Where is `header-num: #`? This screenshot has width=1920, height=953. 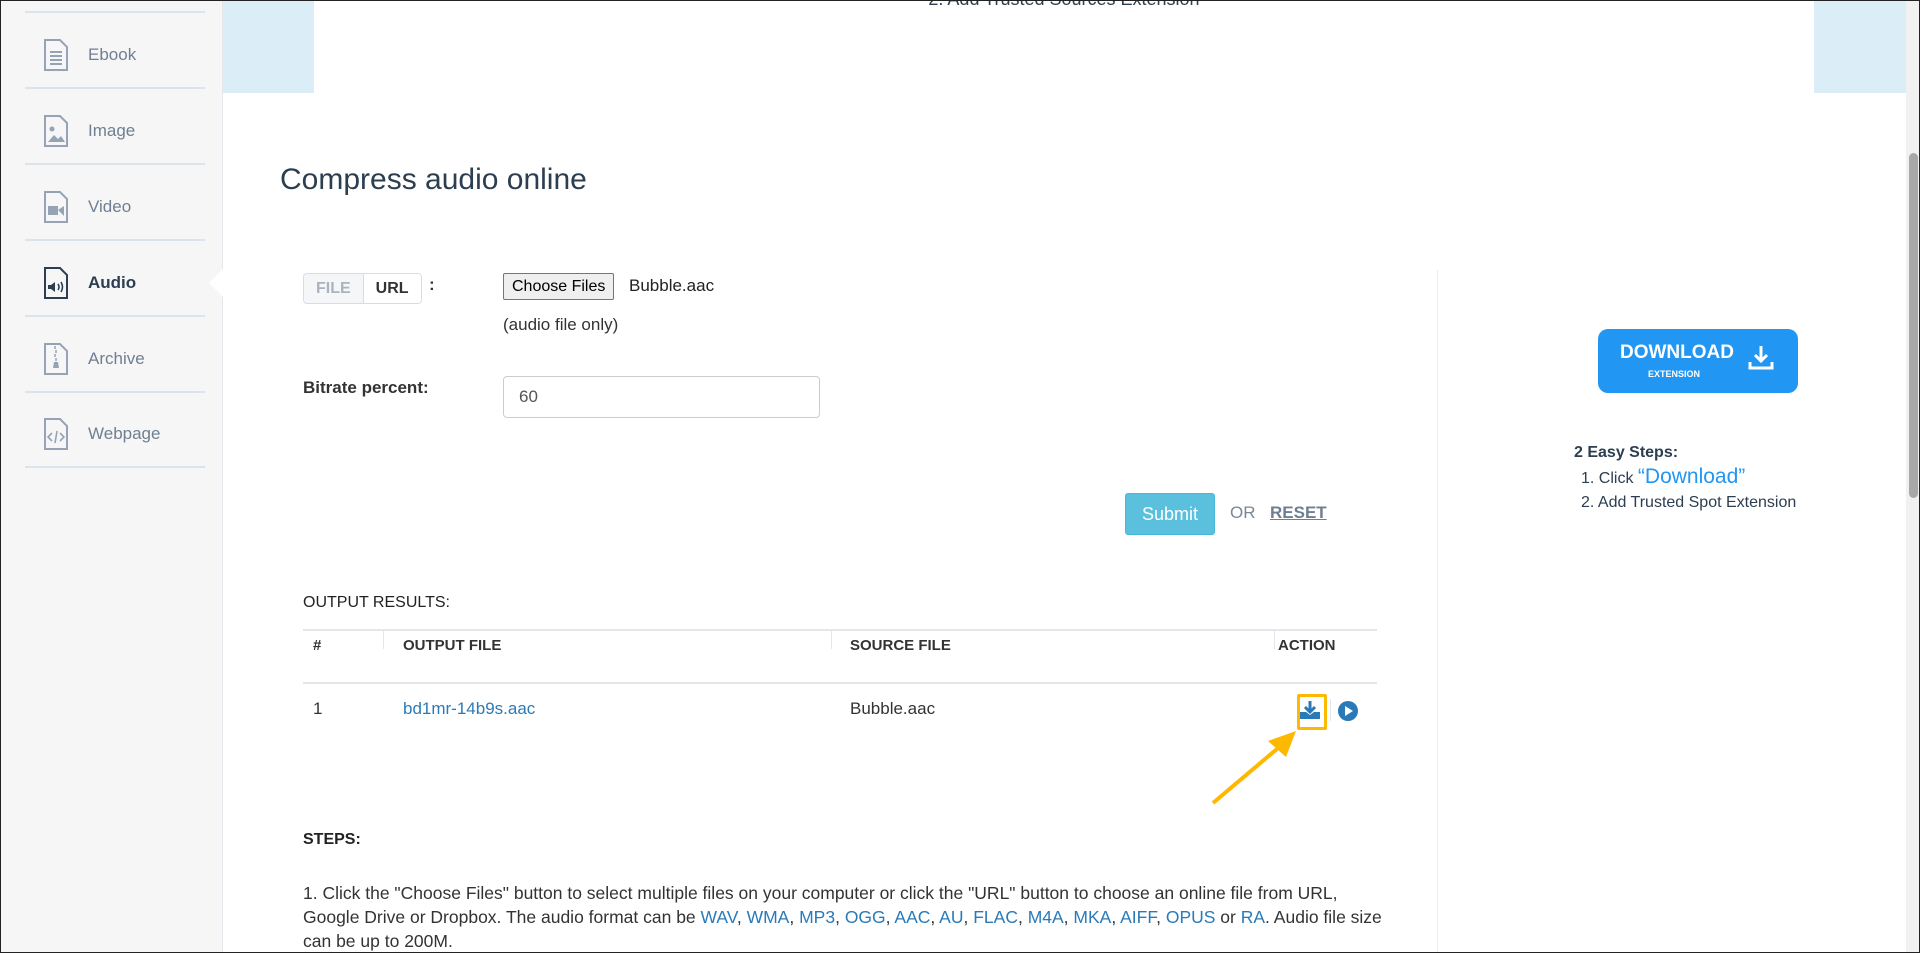
header-num: # is located at coordinates (317, 645).